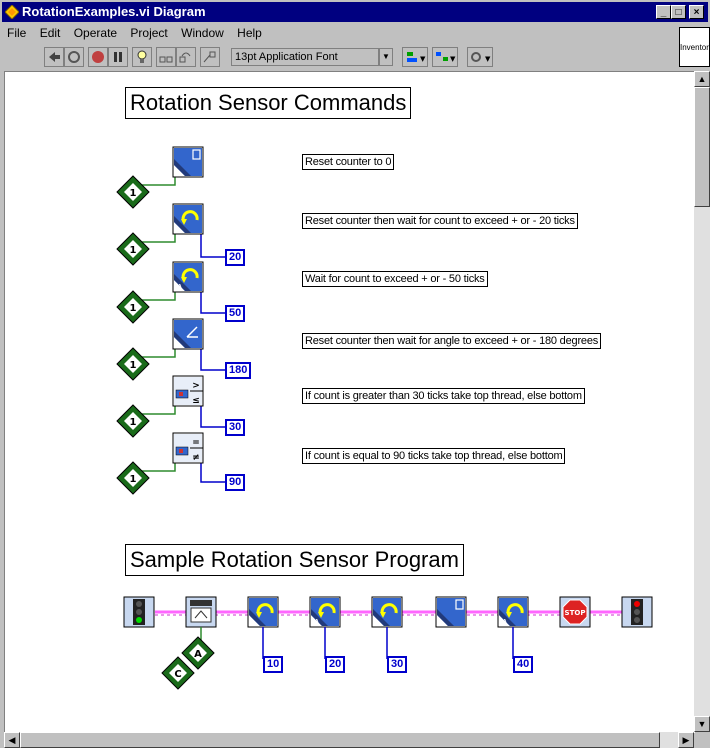 The image size is (710, 748). I want to click on highlight-execution-button, so click(142, 57).